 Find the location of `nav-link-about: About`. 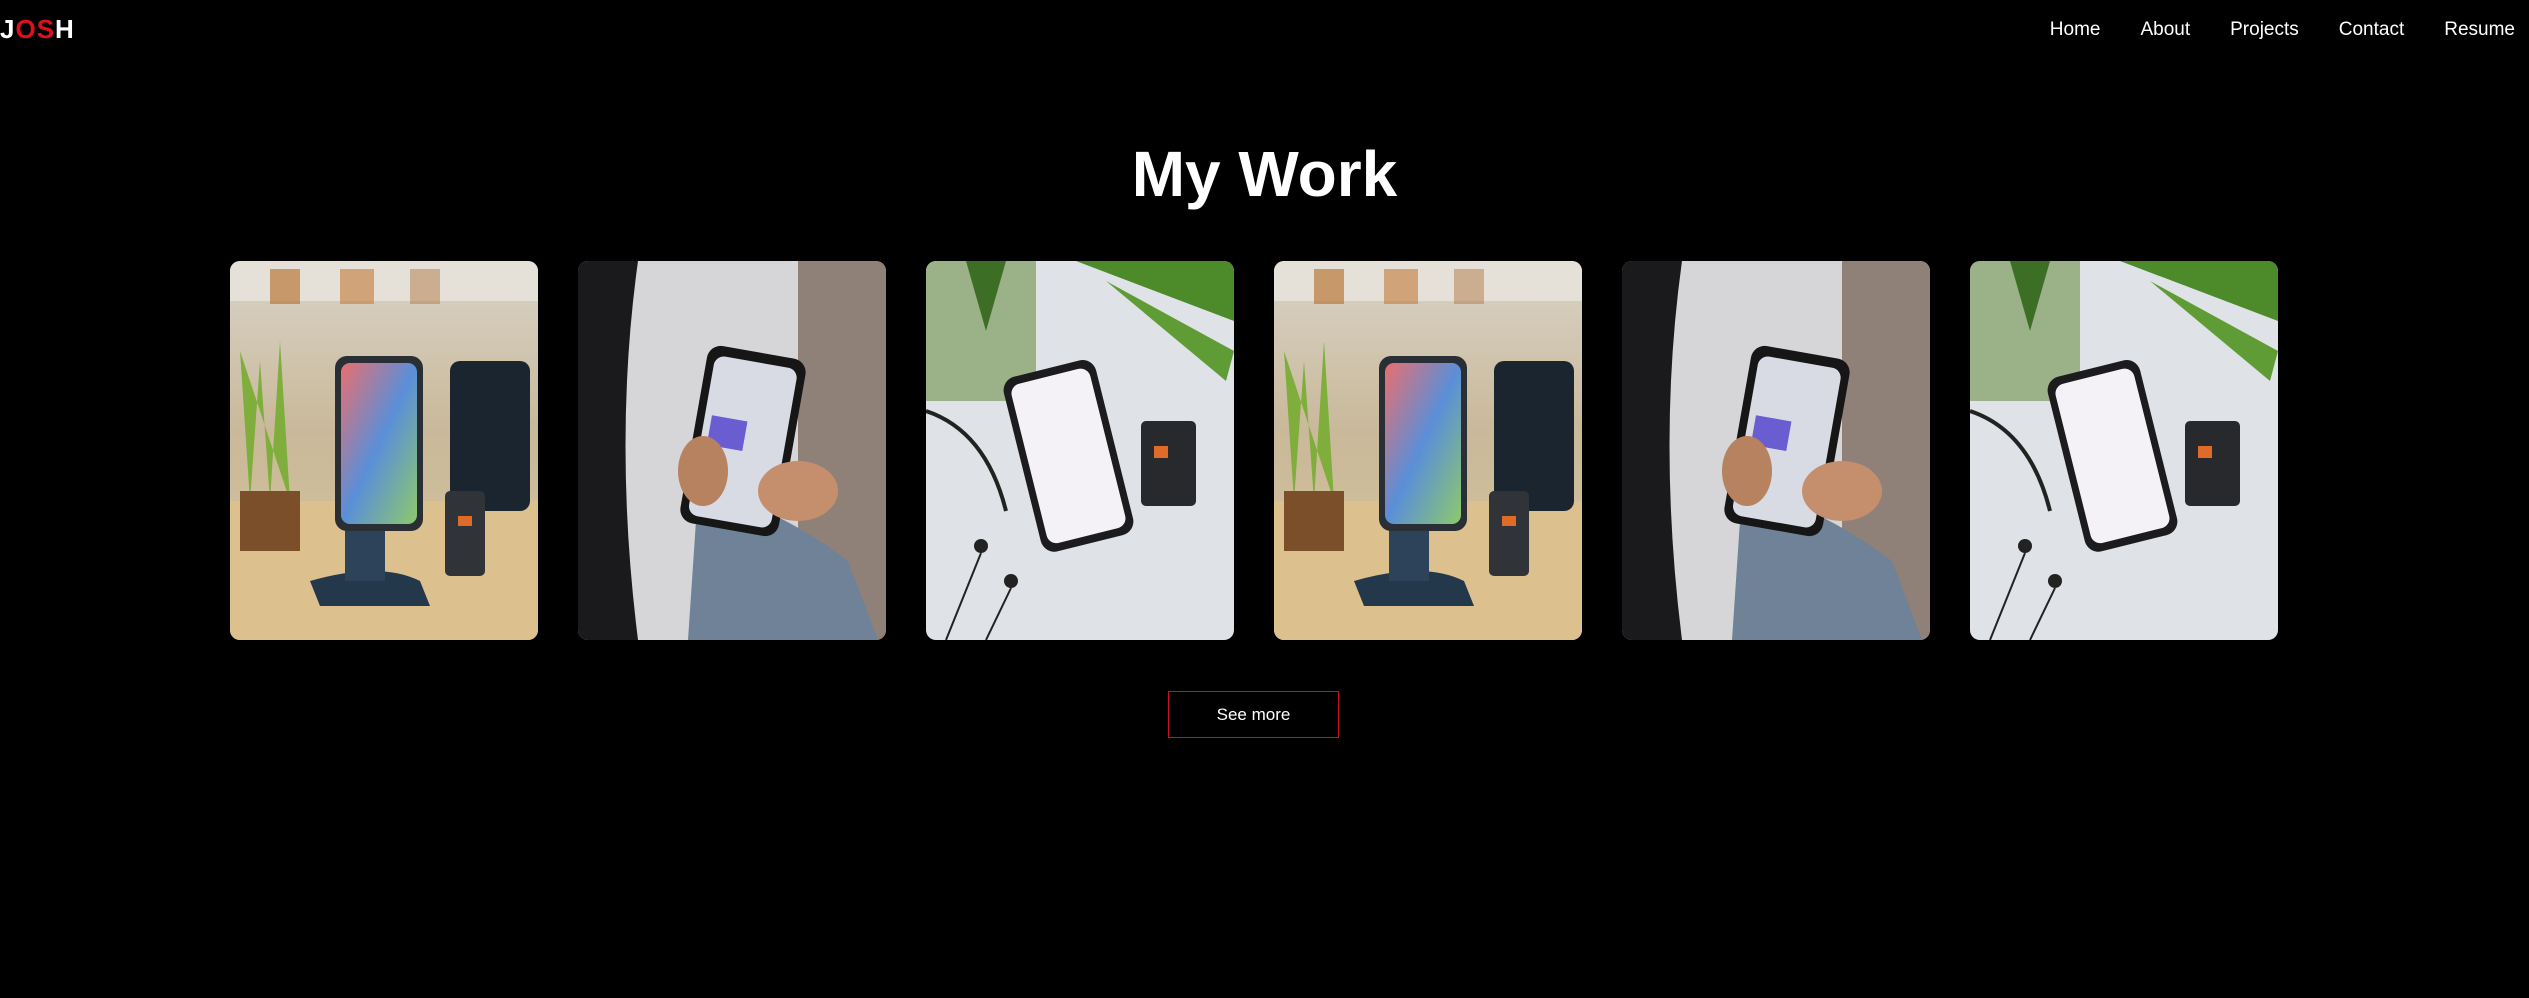

nav-link-about: About is located at coordinates (2165, 30).